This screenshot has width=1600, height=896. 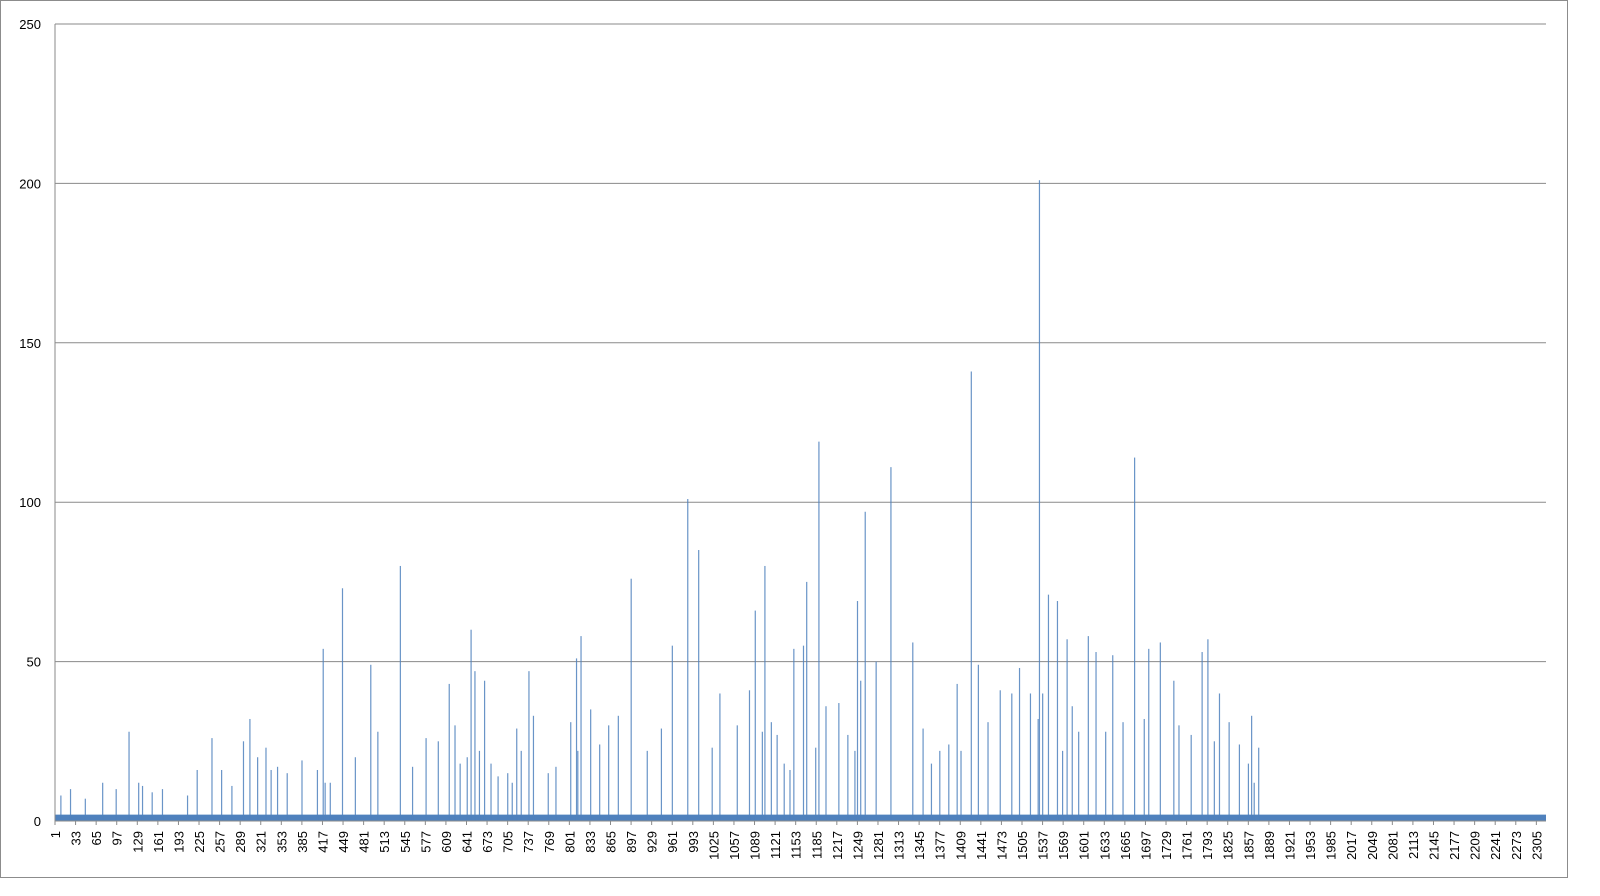 I want to click on x-tick-label: 1601, so click(x=1084, y=845).